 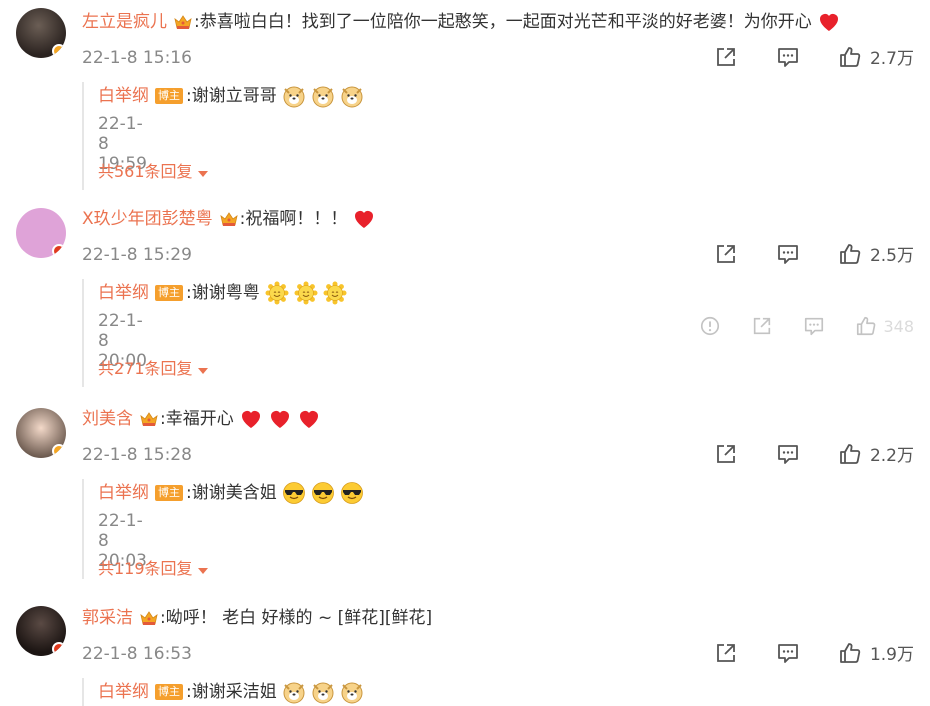 I want to click on reply-text: :谢谢采洁姐, so click(x=231, y=692).